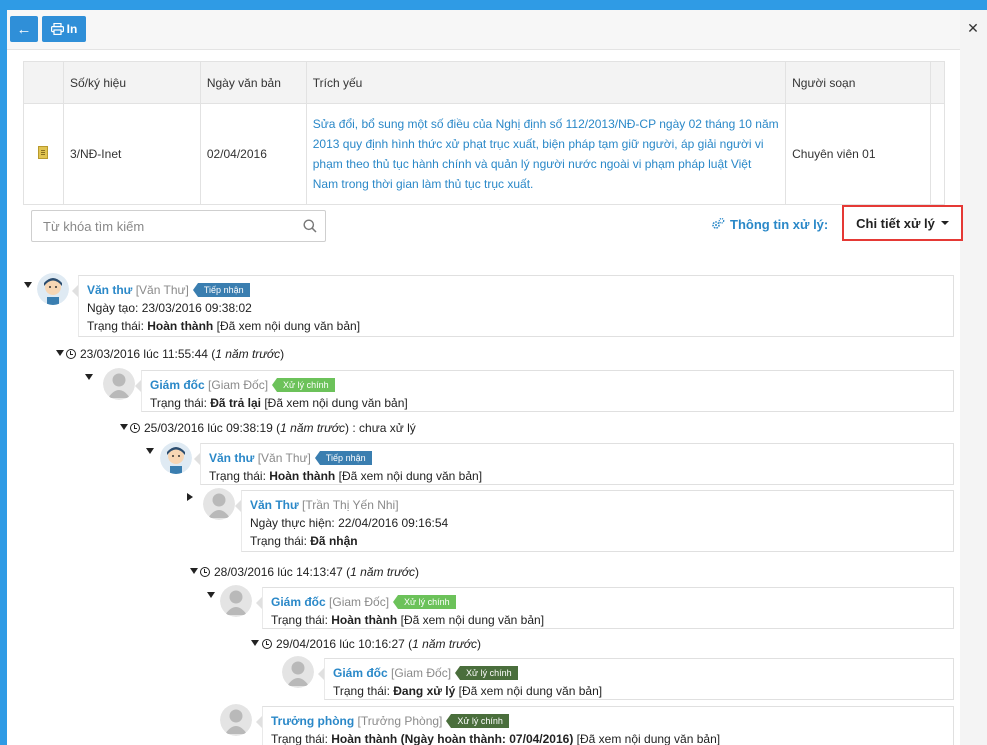 This screenshot has height=745, width=987. Describe the element at coordinates (973, 28) in the screenshot. I see `close-icon: ✕` at that location.